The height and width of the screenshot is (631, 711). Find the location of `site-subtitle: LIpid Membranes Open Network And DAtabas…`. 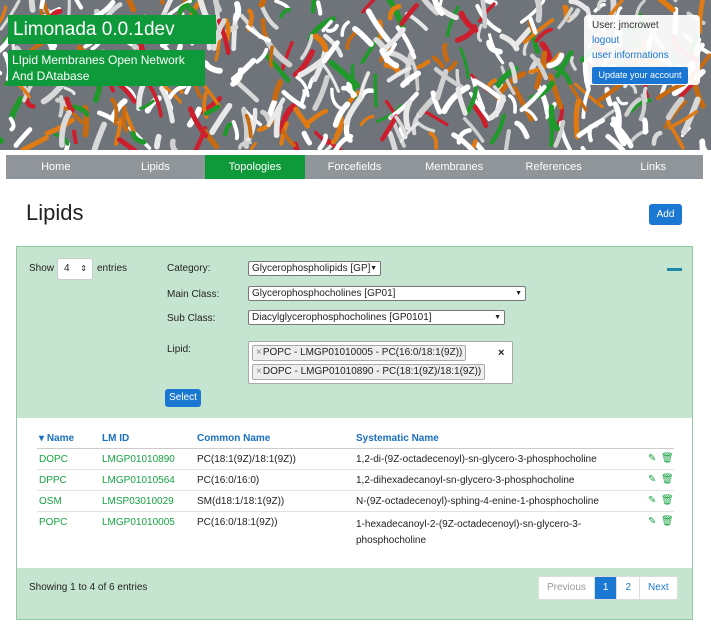

site-subtitle: LIpid Membranes Open Network And DAtabas… is located at coordinates (106, 68).